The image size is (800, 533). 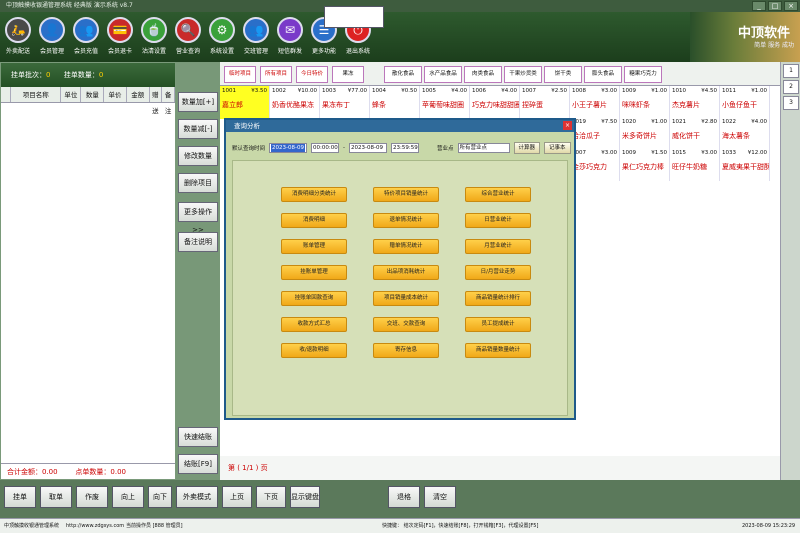 What do you see at coordinates (406, 272) in the screenshot?
I see `report-button: 出品项消耗统计` at bounding box center [406, 272].